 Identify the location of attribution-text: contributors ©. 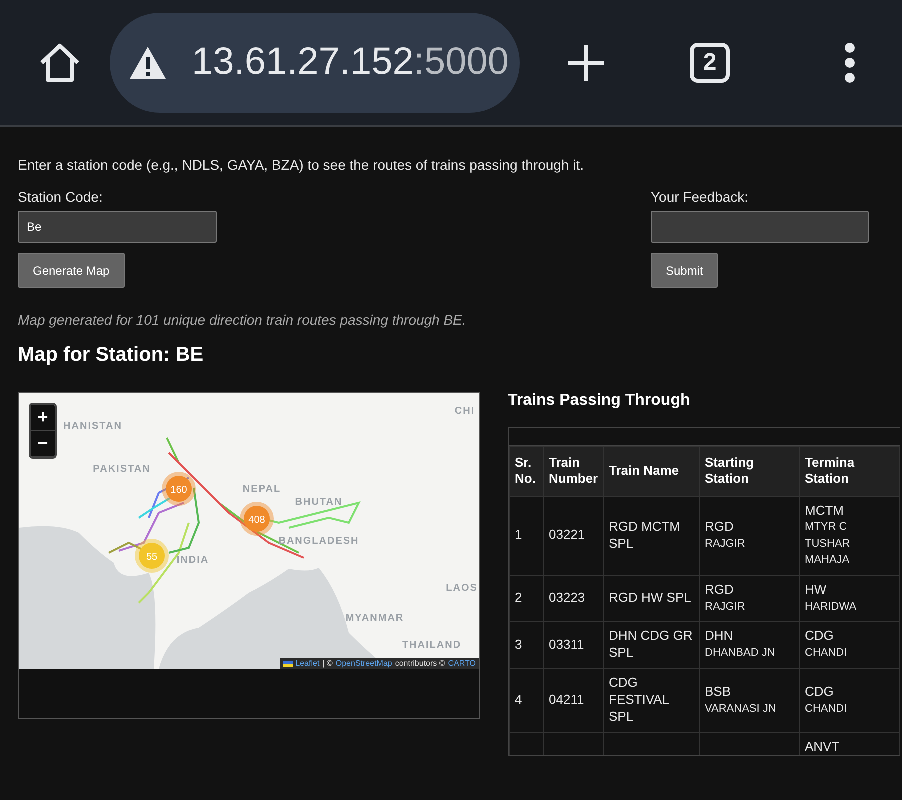
(420, 663).